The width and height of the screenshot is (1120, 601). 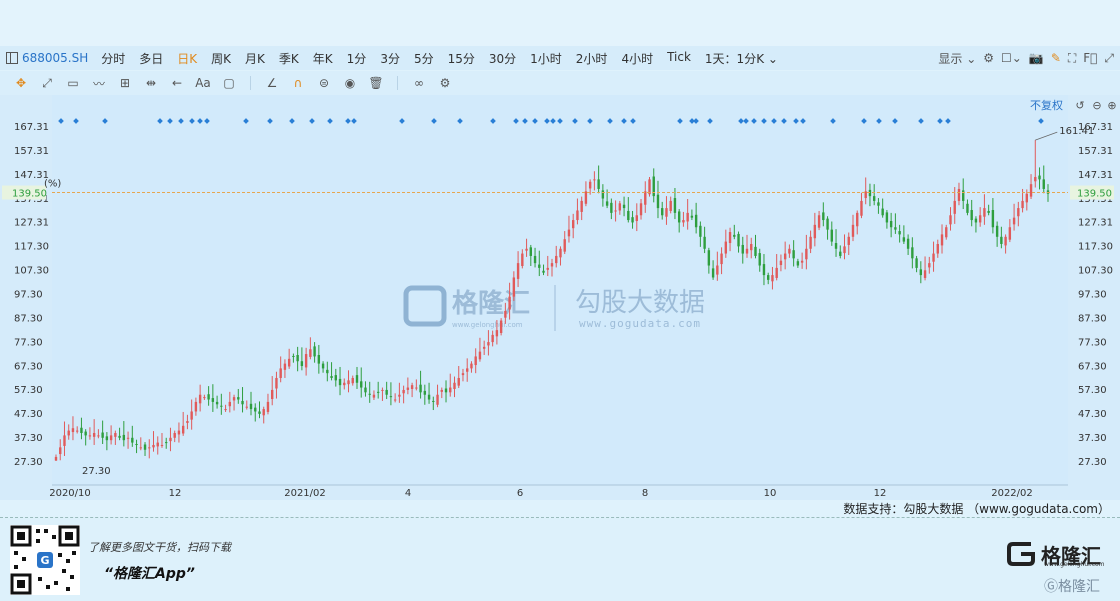 What do you see at coordinates (31, 271) in the screenshot?
I see `y-tick-label-left: 107.30` at bounding box center [31, 271].